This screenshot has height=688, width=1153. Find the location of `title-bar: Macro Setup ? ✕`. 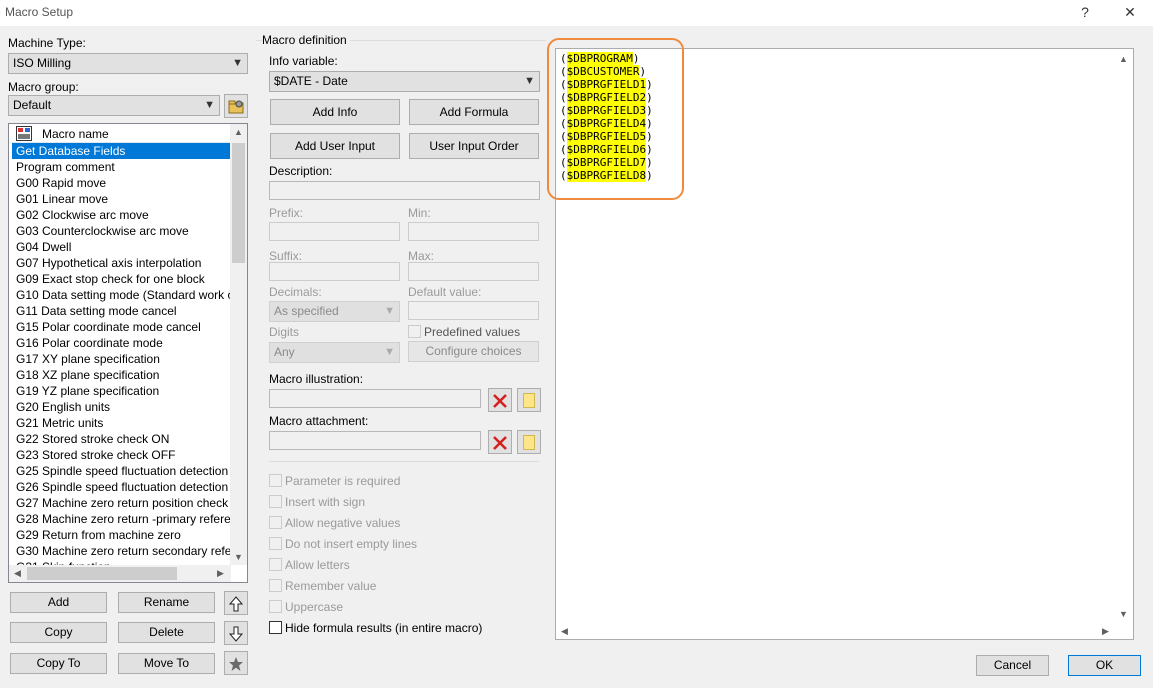

title-bar: Macro Setup ? ✕ is located at coordinates (576, 13).